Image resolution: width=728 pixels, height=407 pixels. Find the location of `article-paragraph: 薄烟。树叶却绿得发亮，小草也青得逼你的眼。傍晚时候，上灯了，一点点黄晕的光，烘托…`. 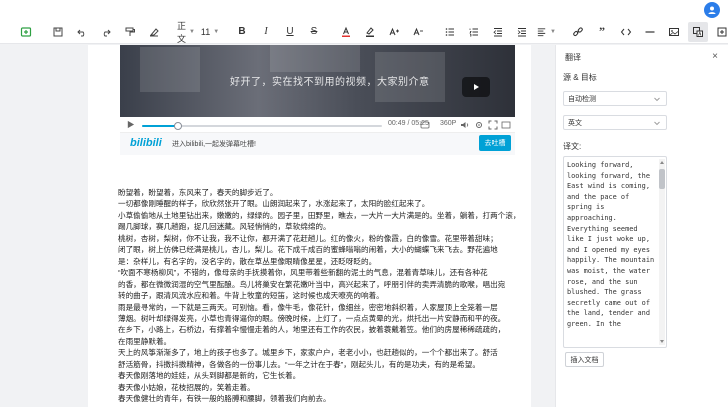

article-paragraph: 薄烟。树叶却绿得发亮，小草也青得逼你的眼。傍晚时候，上灯了，一点点黄晕的光，烘托… is located at coordinates (312, 318).